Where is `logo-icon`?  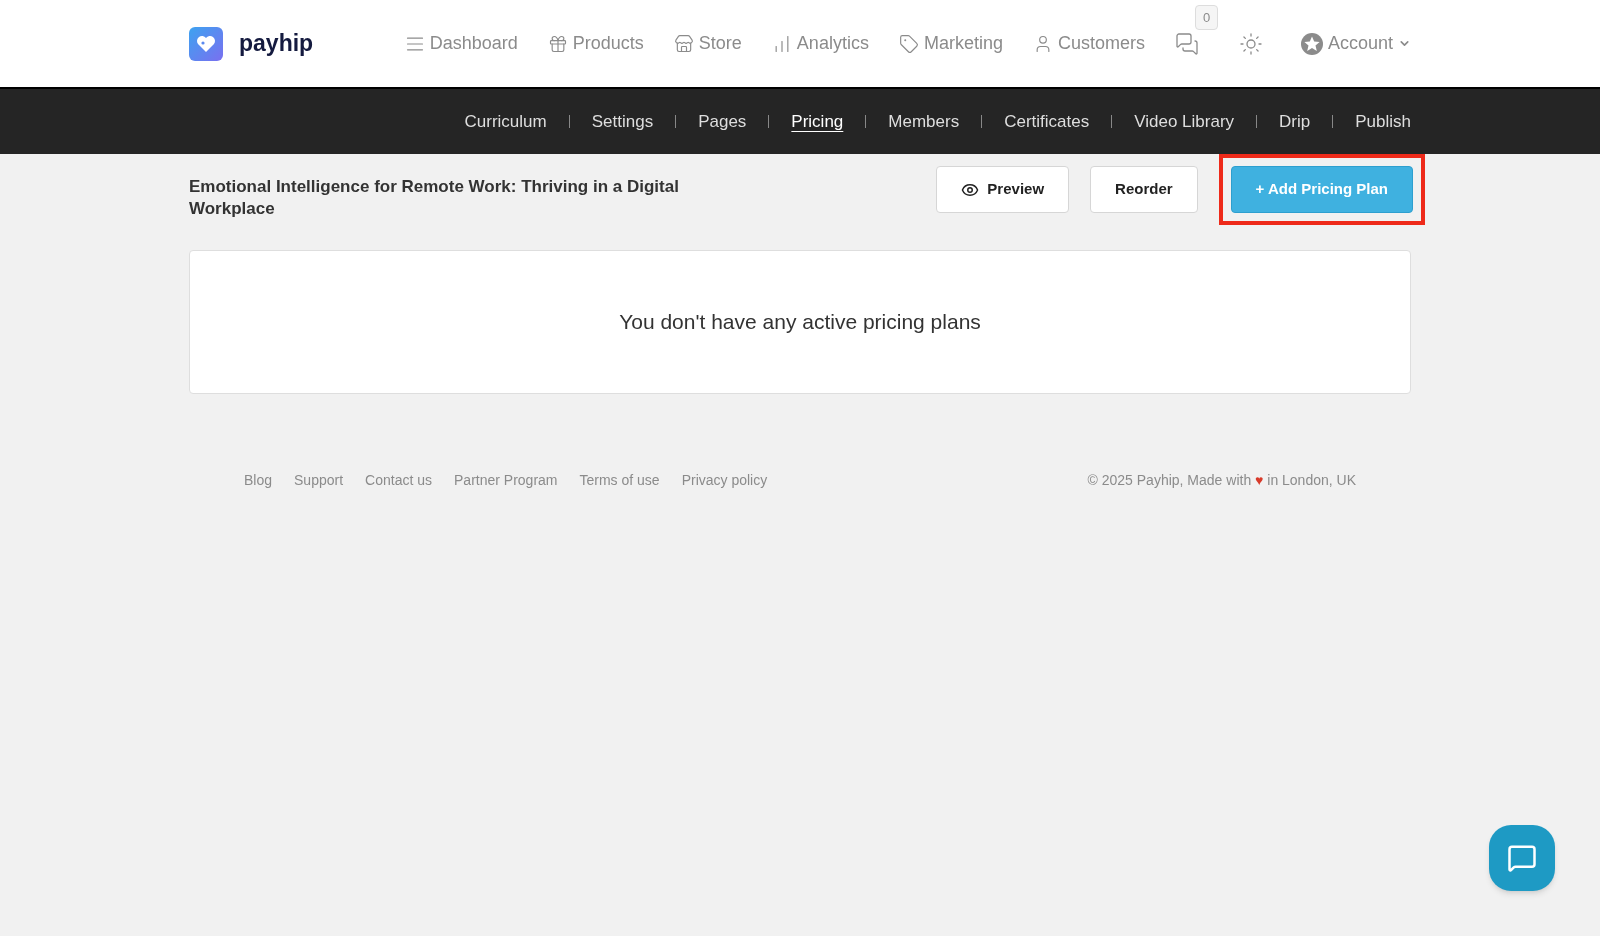
logo-icon is located at coordinates (206, 43).